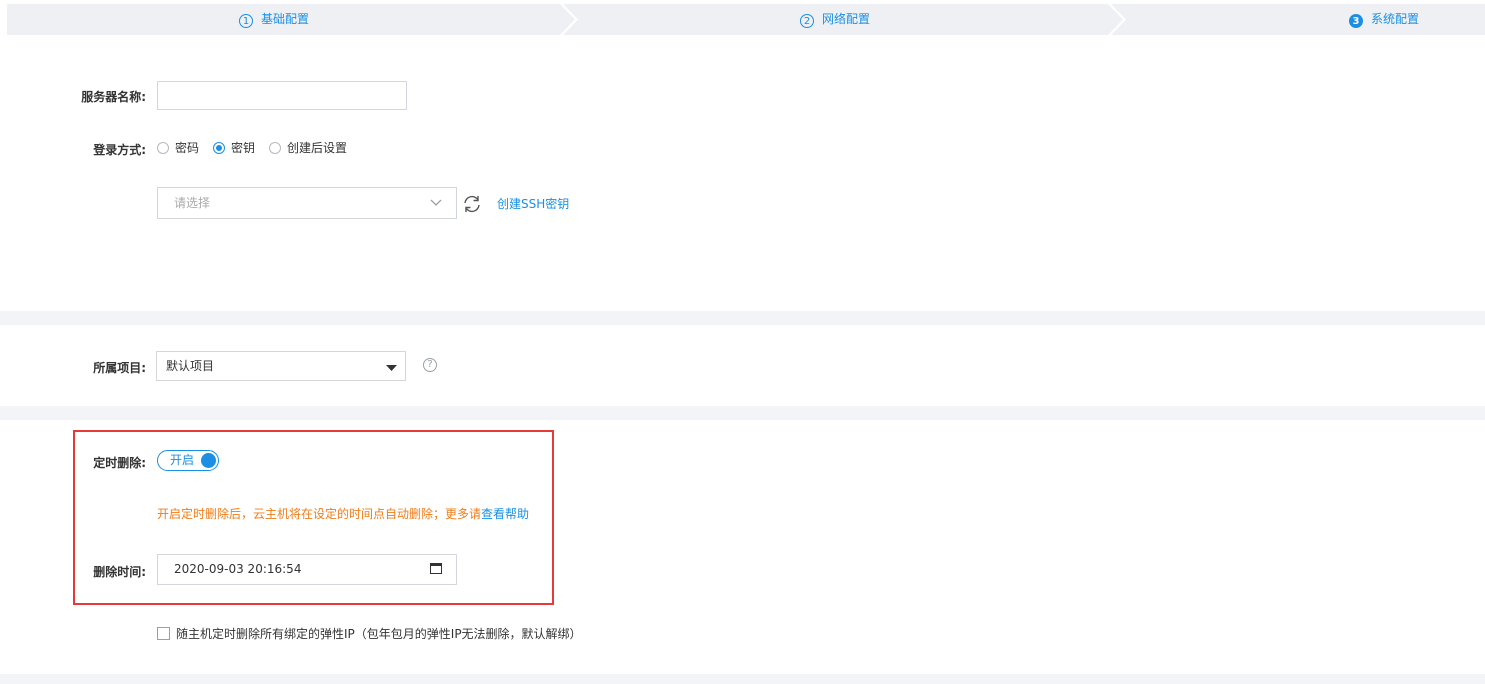 The width and height of the screenshot is (1485, 684). I want to click on step-network-config: 2 网络配置, so click(835, 19).